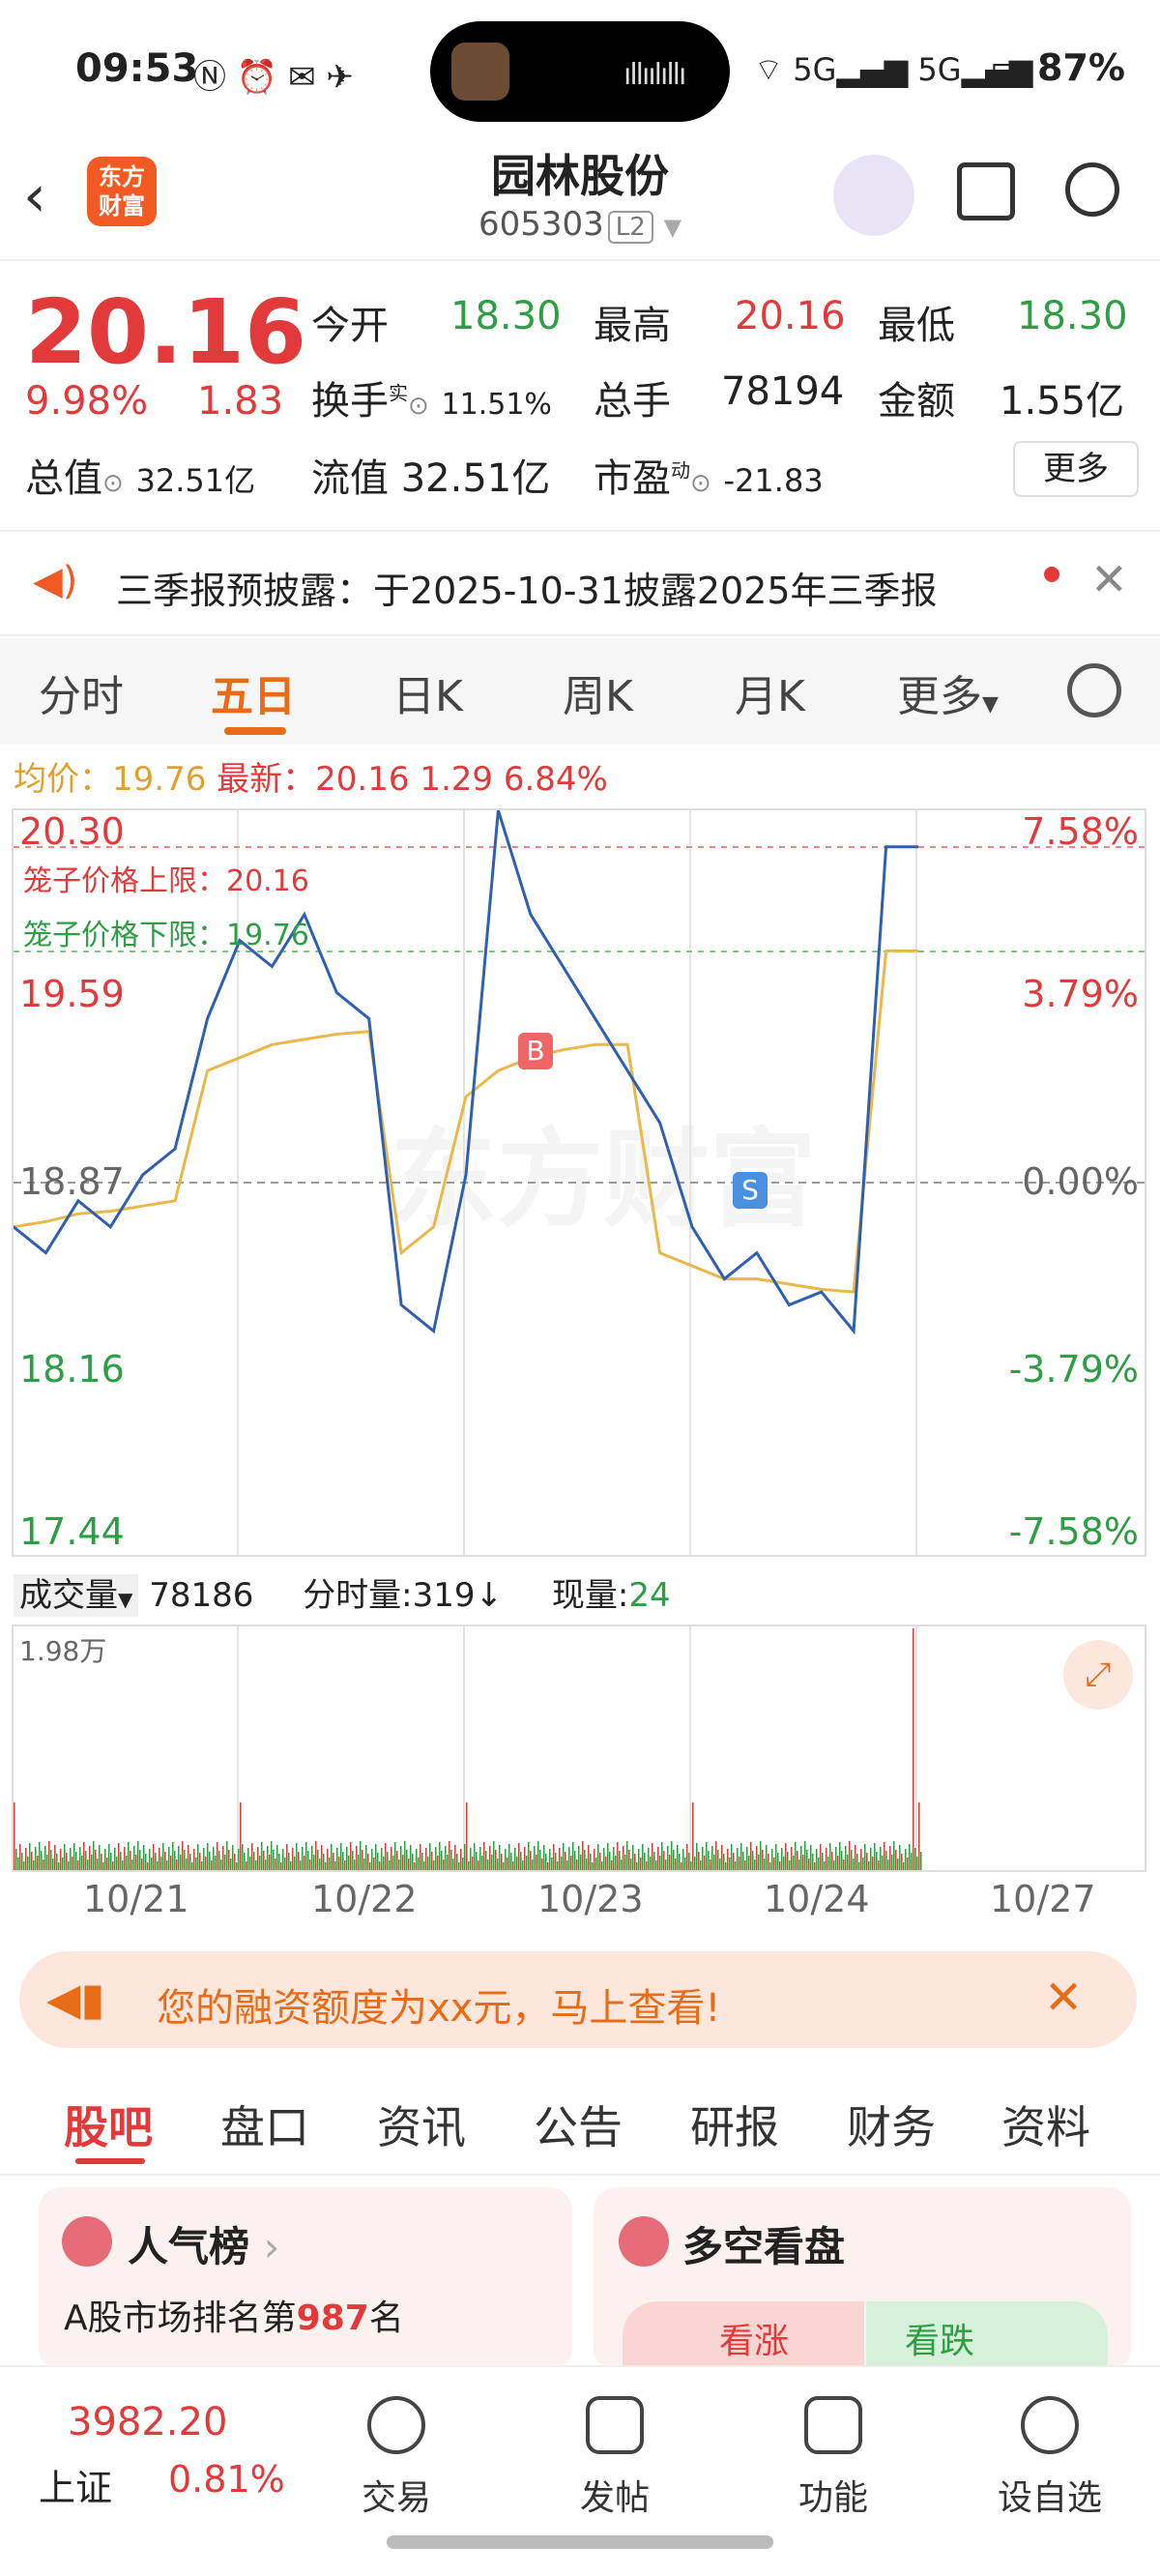 This screenshot has width=1160, height=2576. Describe the element at coordinates (986, 191) in the screenshot. I see `share-icon` at that location.